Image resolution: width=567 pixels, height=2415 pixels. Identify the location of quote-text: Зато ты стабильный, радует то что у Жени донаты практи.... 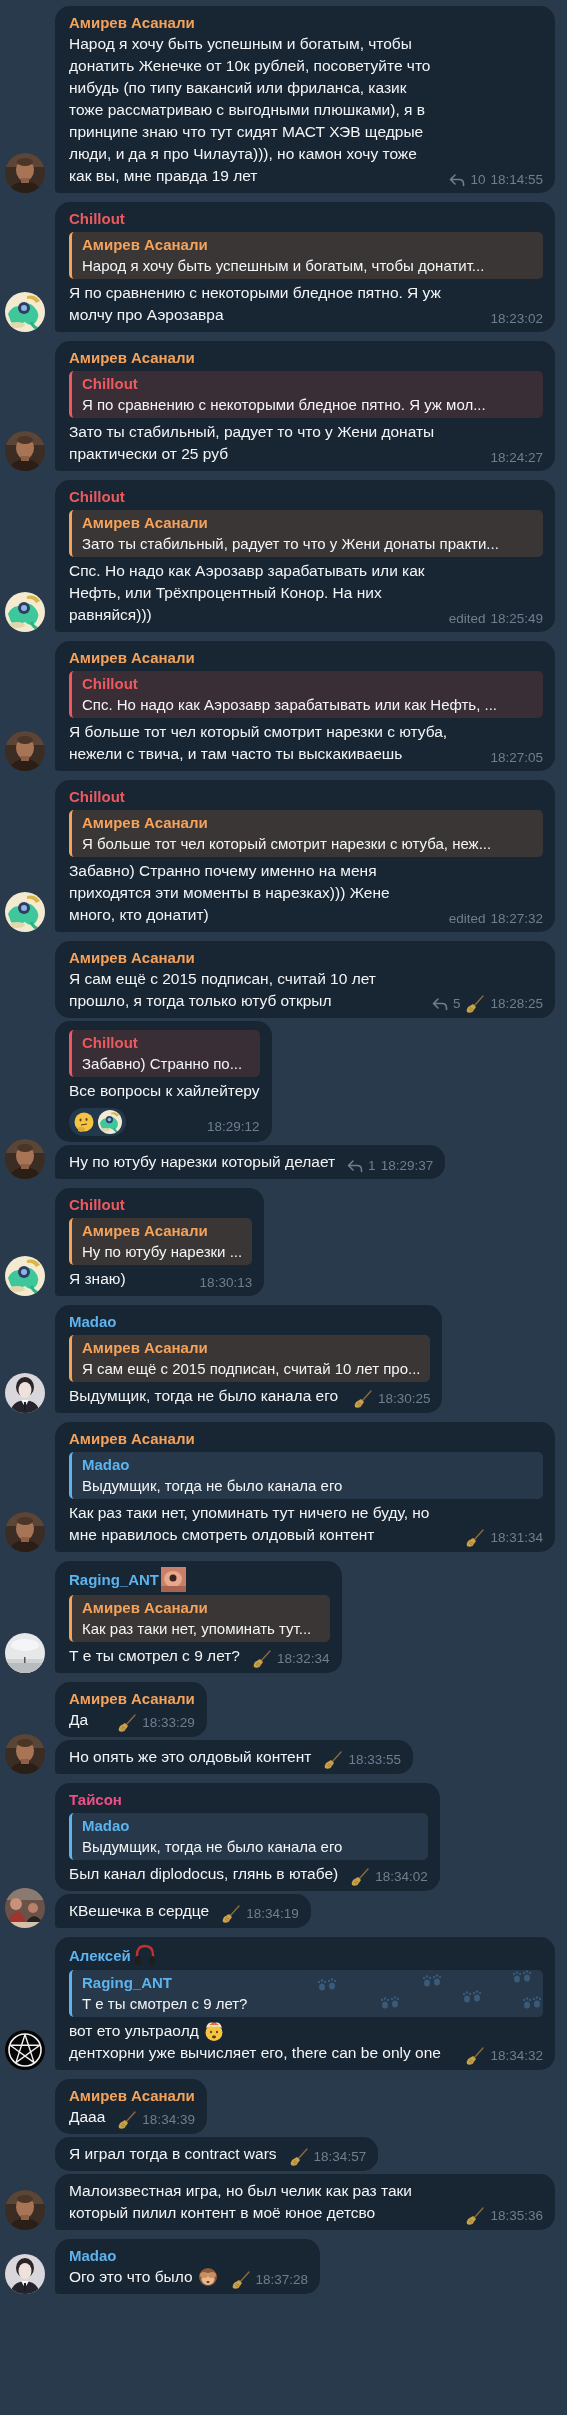
(290, 544).